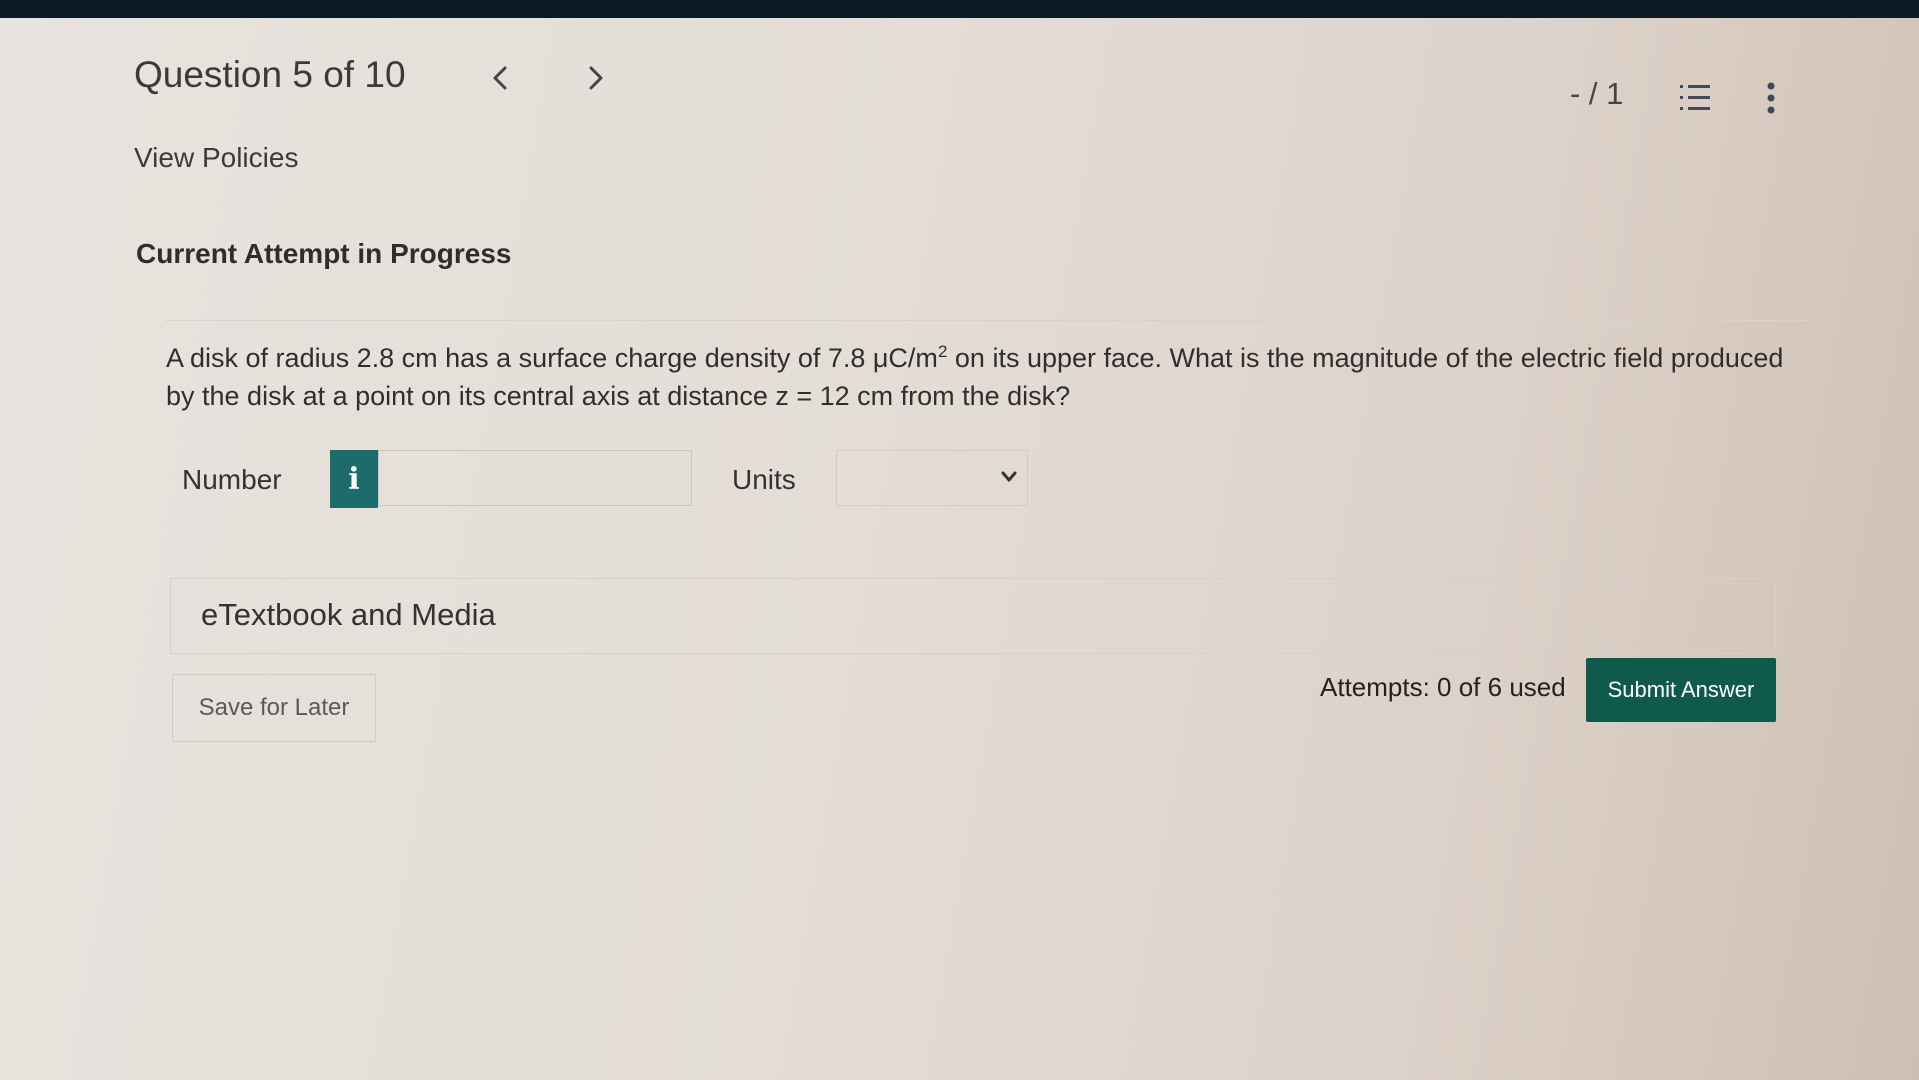 This screenshot has width=1919, height=1080. I want to click on save-for-later-button: Save for Later, so click(274, 708).